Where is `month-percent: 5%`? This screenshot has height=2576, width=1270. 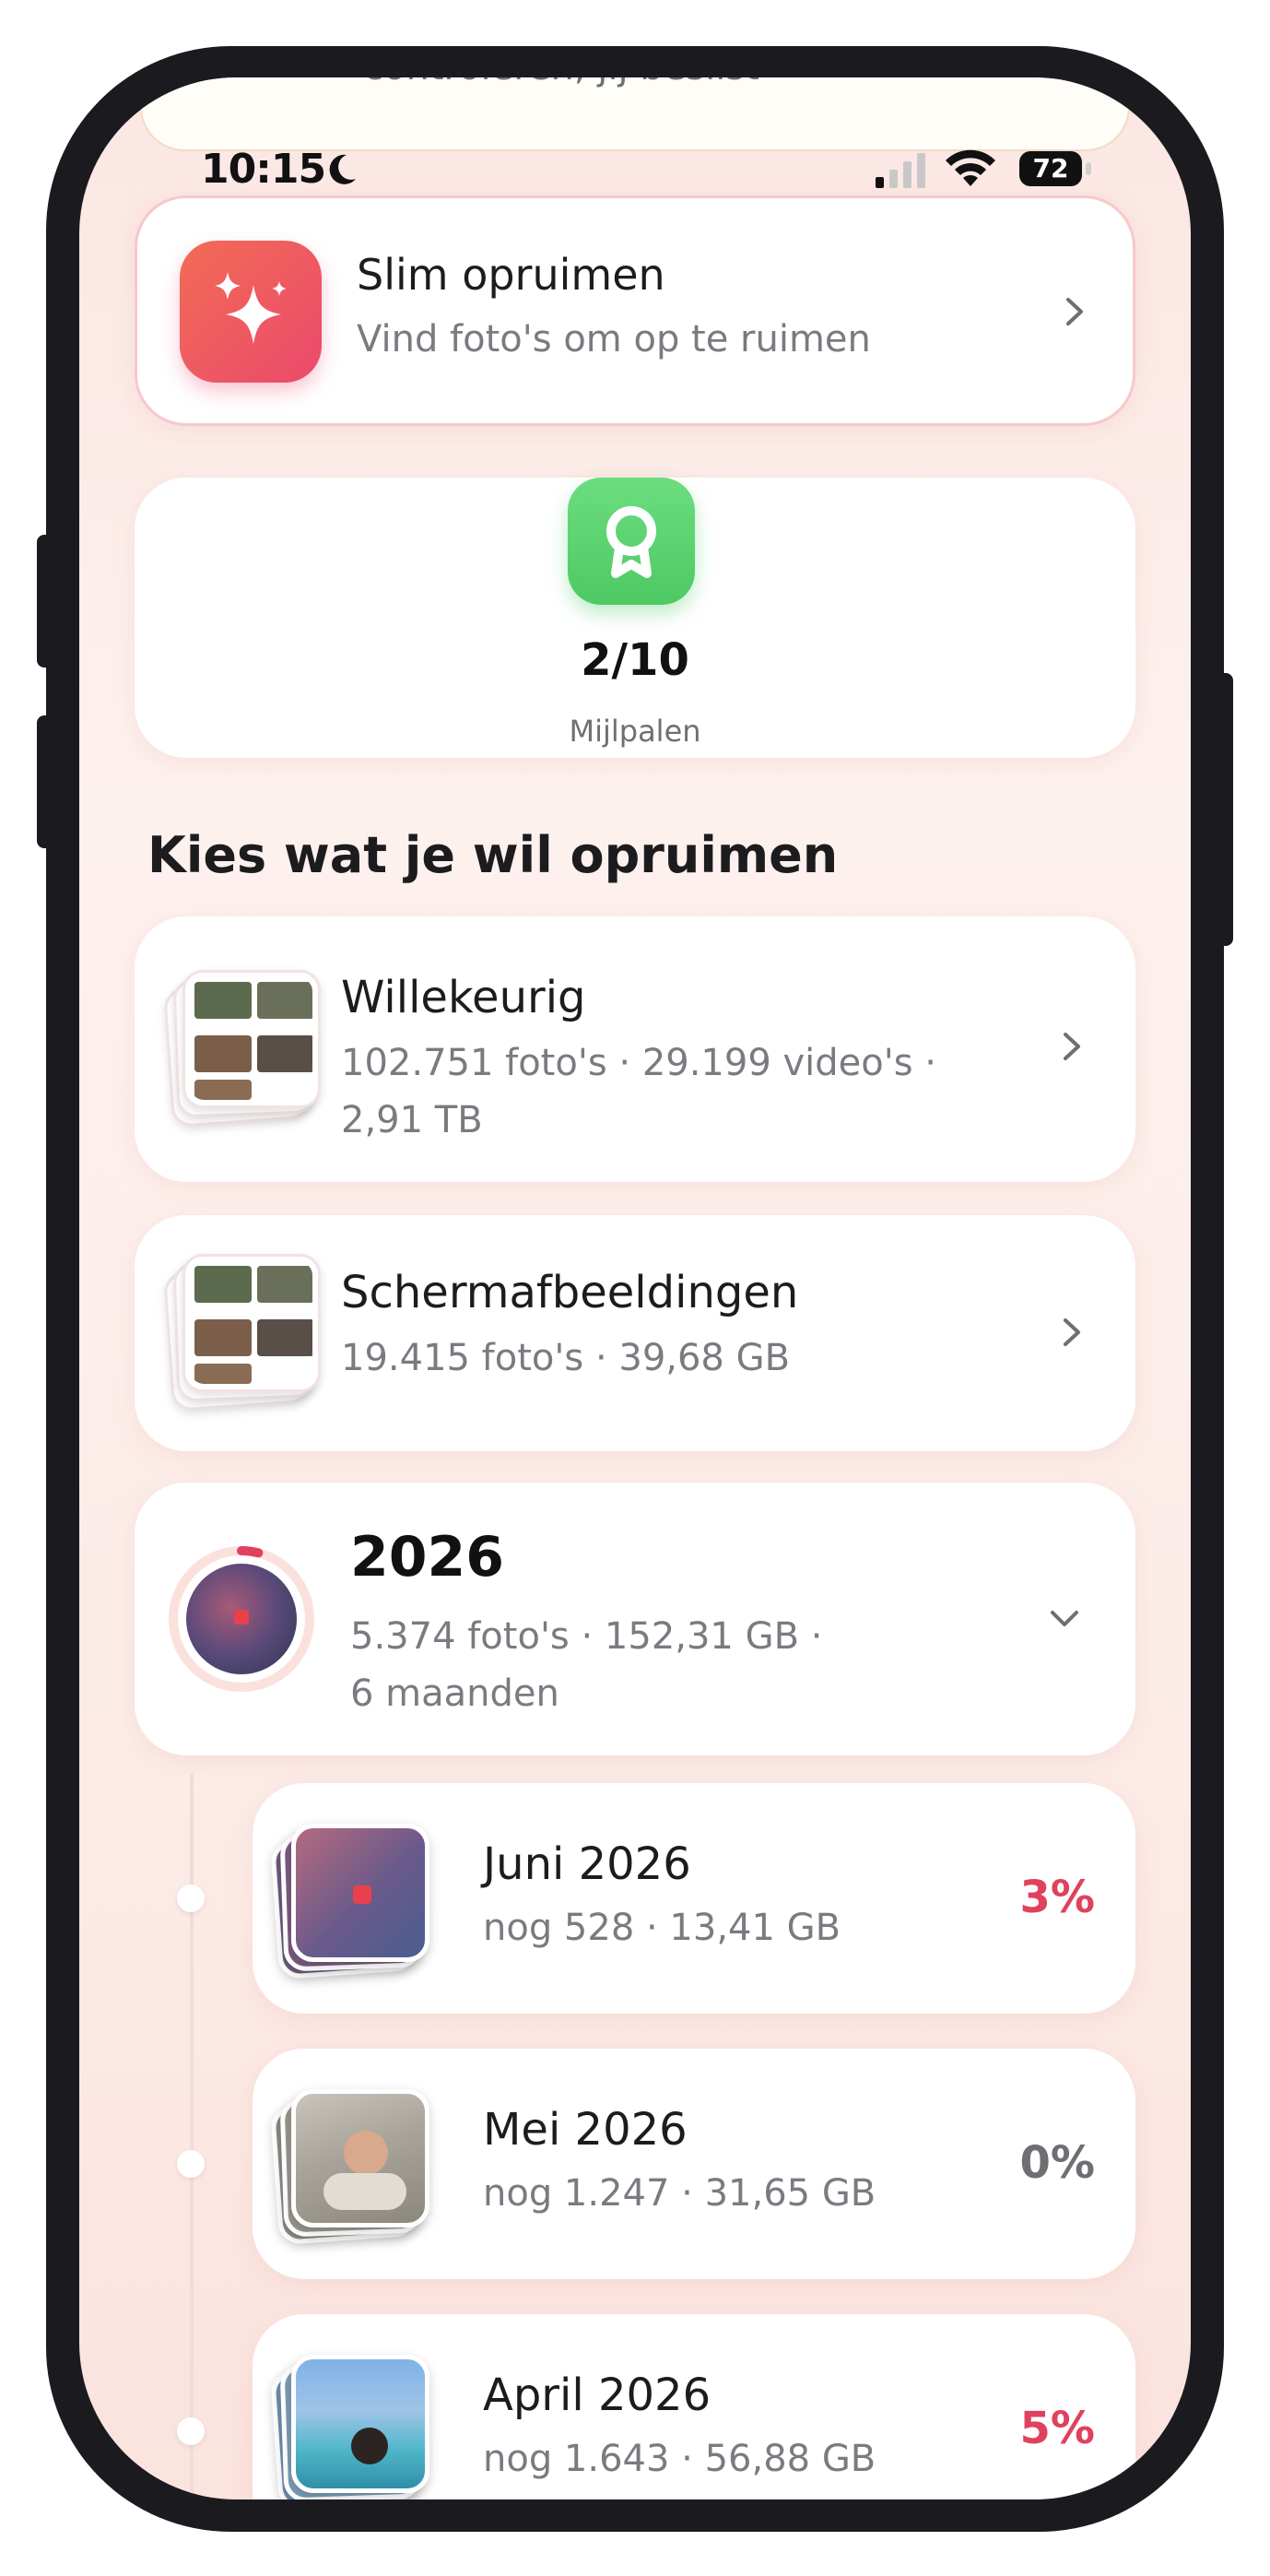 month-percent: 5% is located at coordinates (1057, 2428).